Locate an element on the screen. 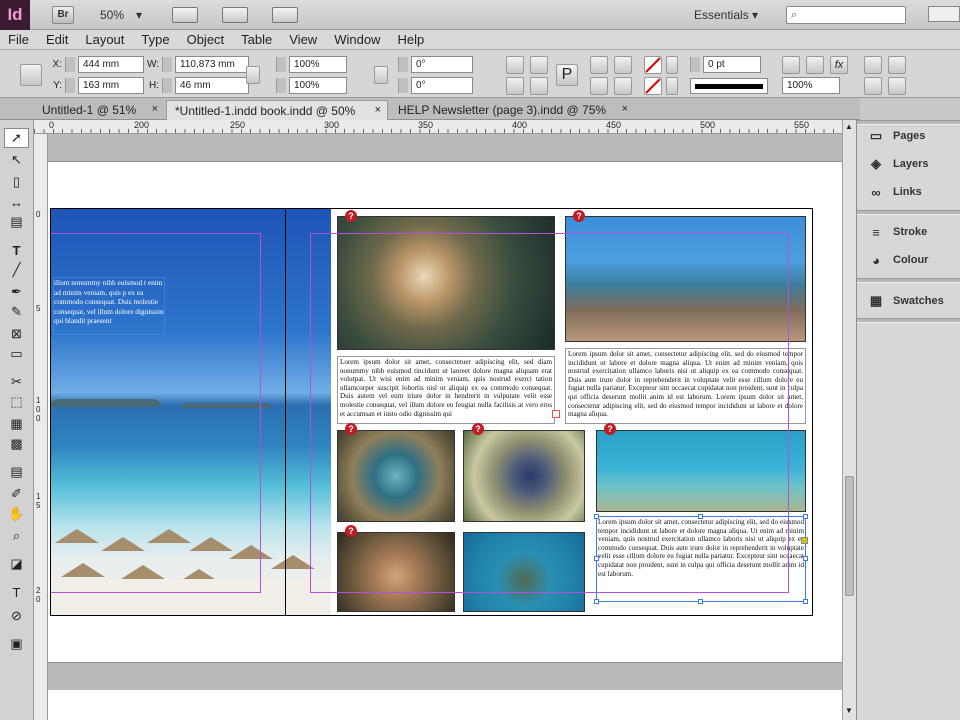 Image resolution: width=960 pixels, height=720 pixels. shear-field: 0° is located at coordinates (435, 85).